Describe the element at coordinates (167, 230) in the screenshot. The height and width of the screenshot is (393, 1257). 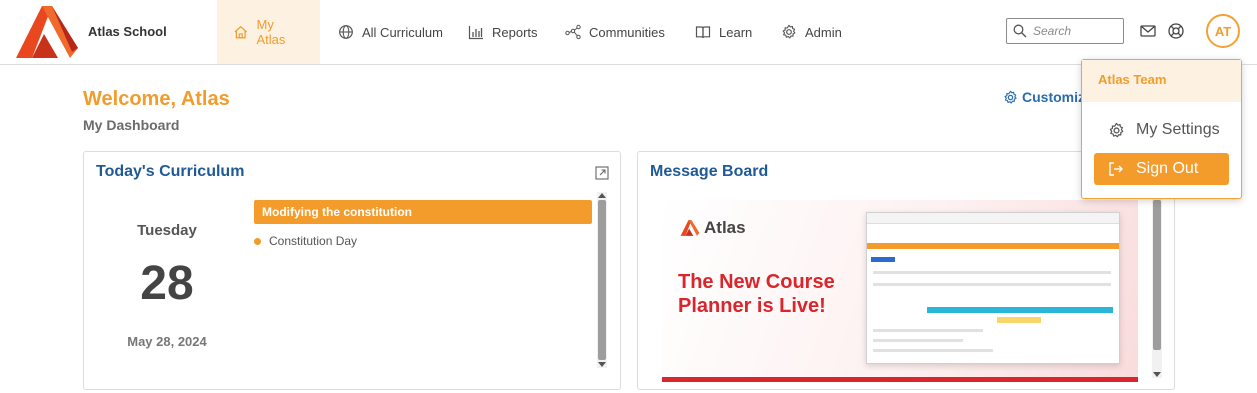
I see `day-name: Tuesday` at that location.